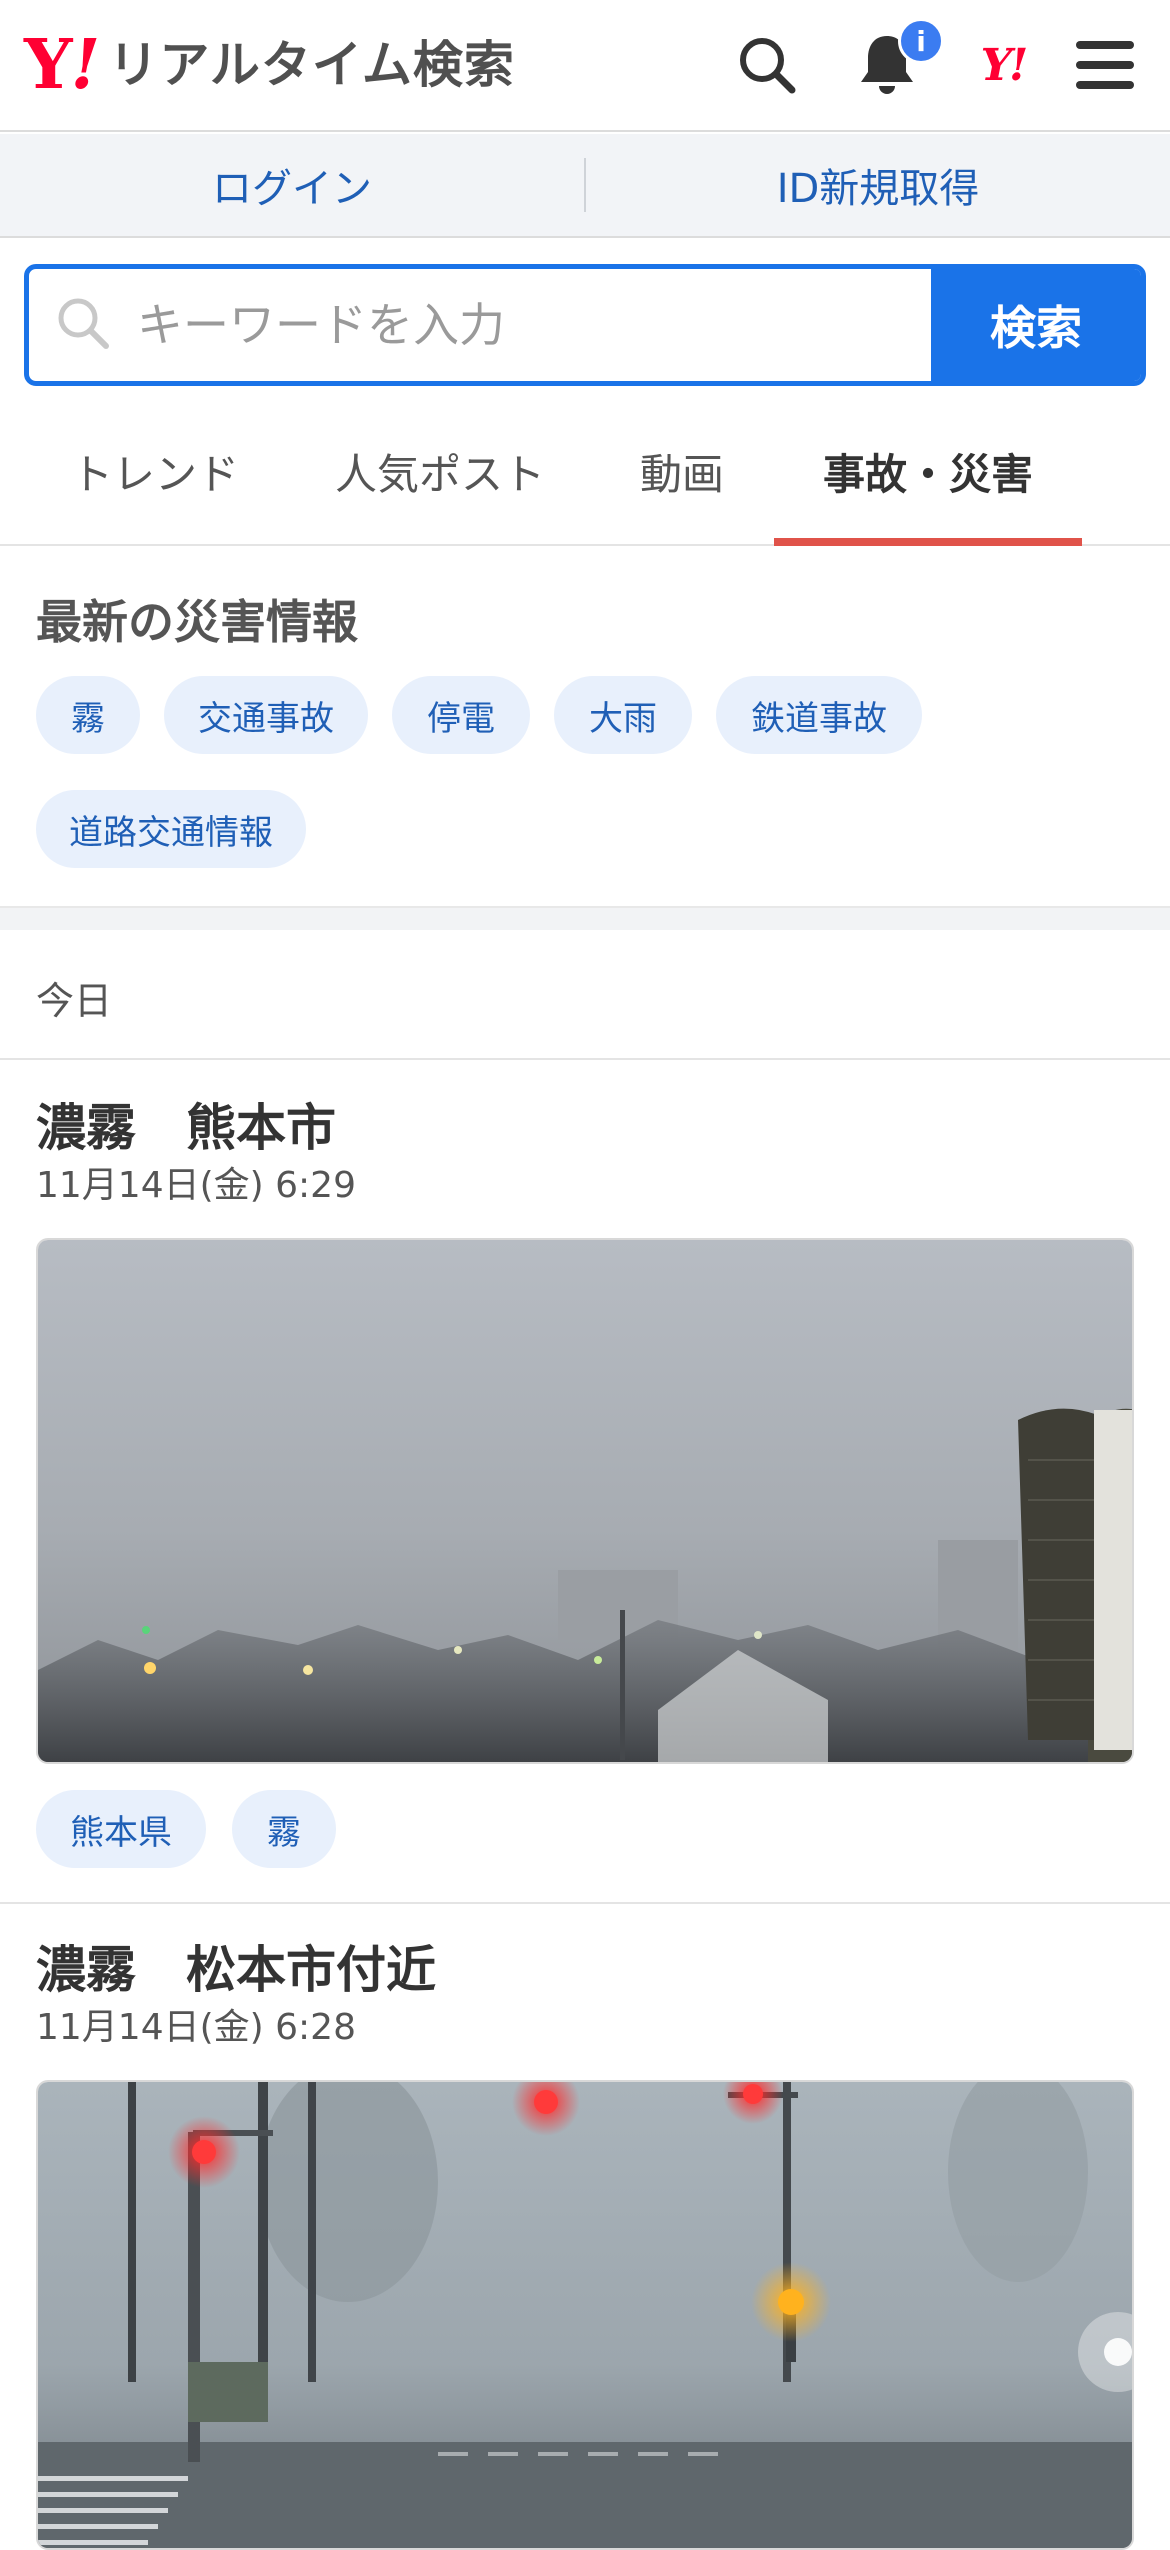 The image size is (1170, 2550). I want to click on post-title: 濃霧 松本市付近, so click(236, 1966).